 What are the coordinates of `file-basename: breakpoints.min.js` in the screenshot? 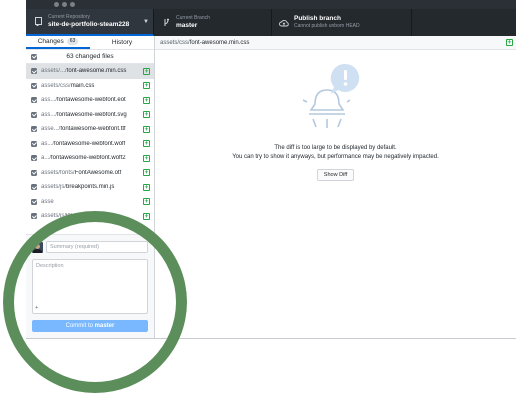 It's located at (90, 187).